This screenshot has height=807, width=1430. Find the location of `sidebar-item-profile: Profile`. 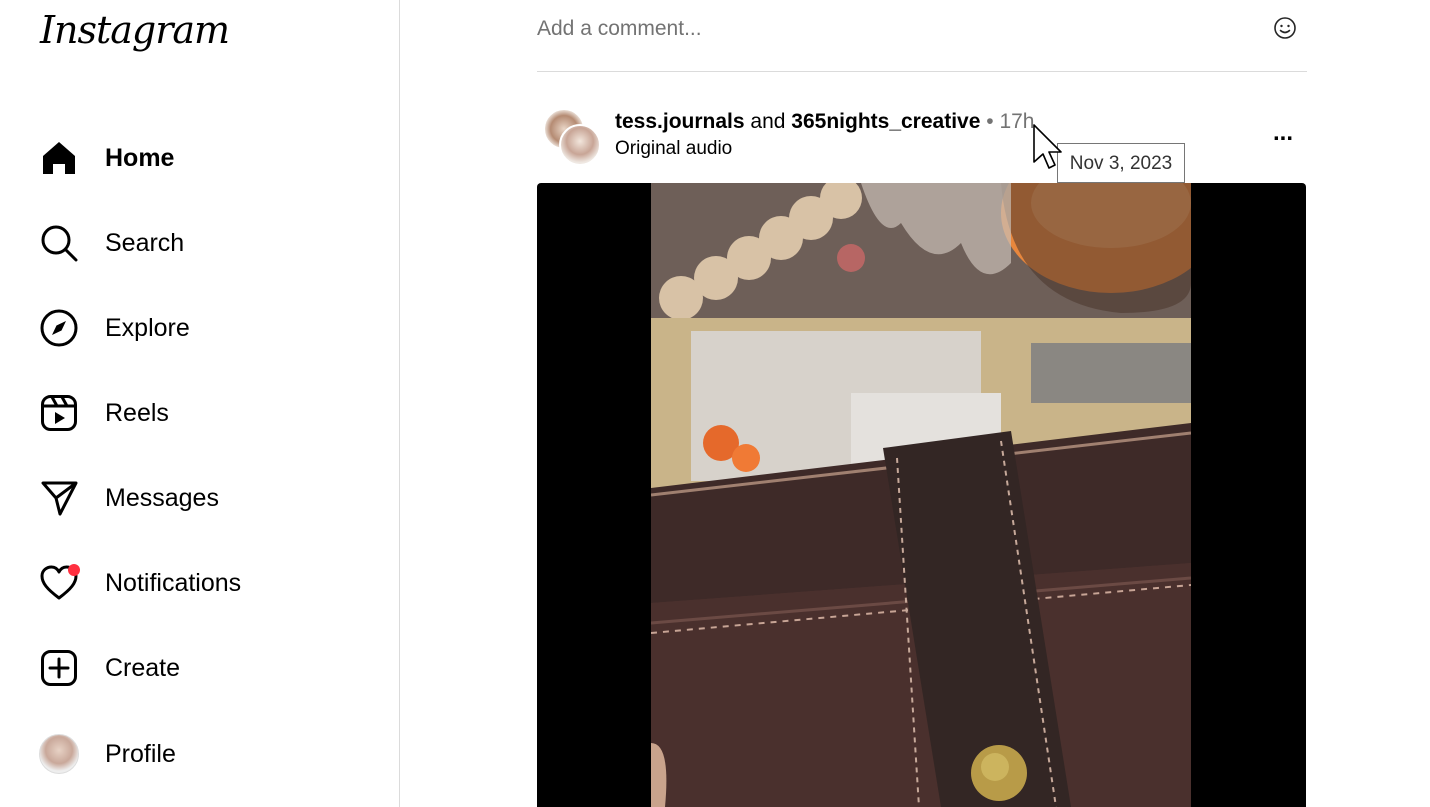

sidebar-item-profile: Profile is located at coordinates (203, 754).